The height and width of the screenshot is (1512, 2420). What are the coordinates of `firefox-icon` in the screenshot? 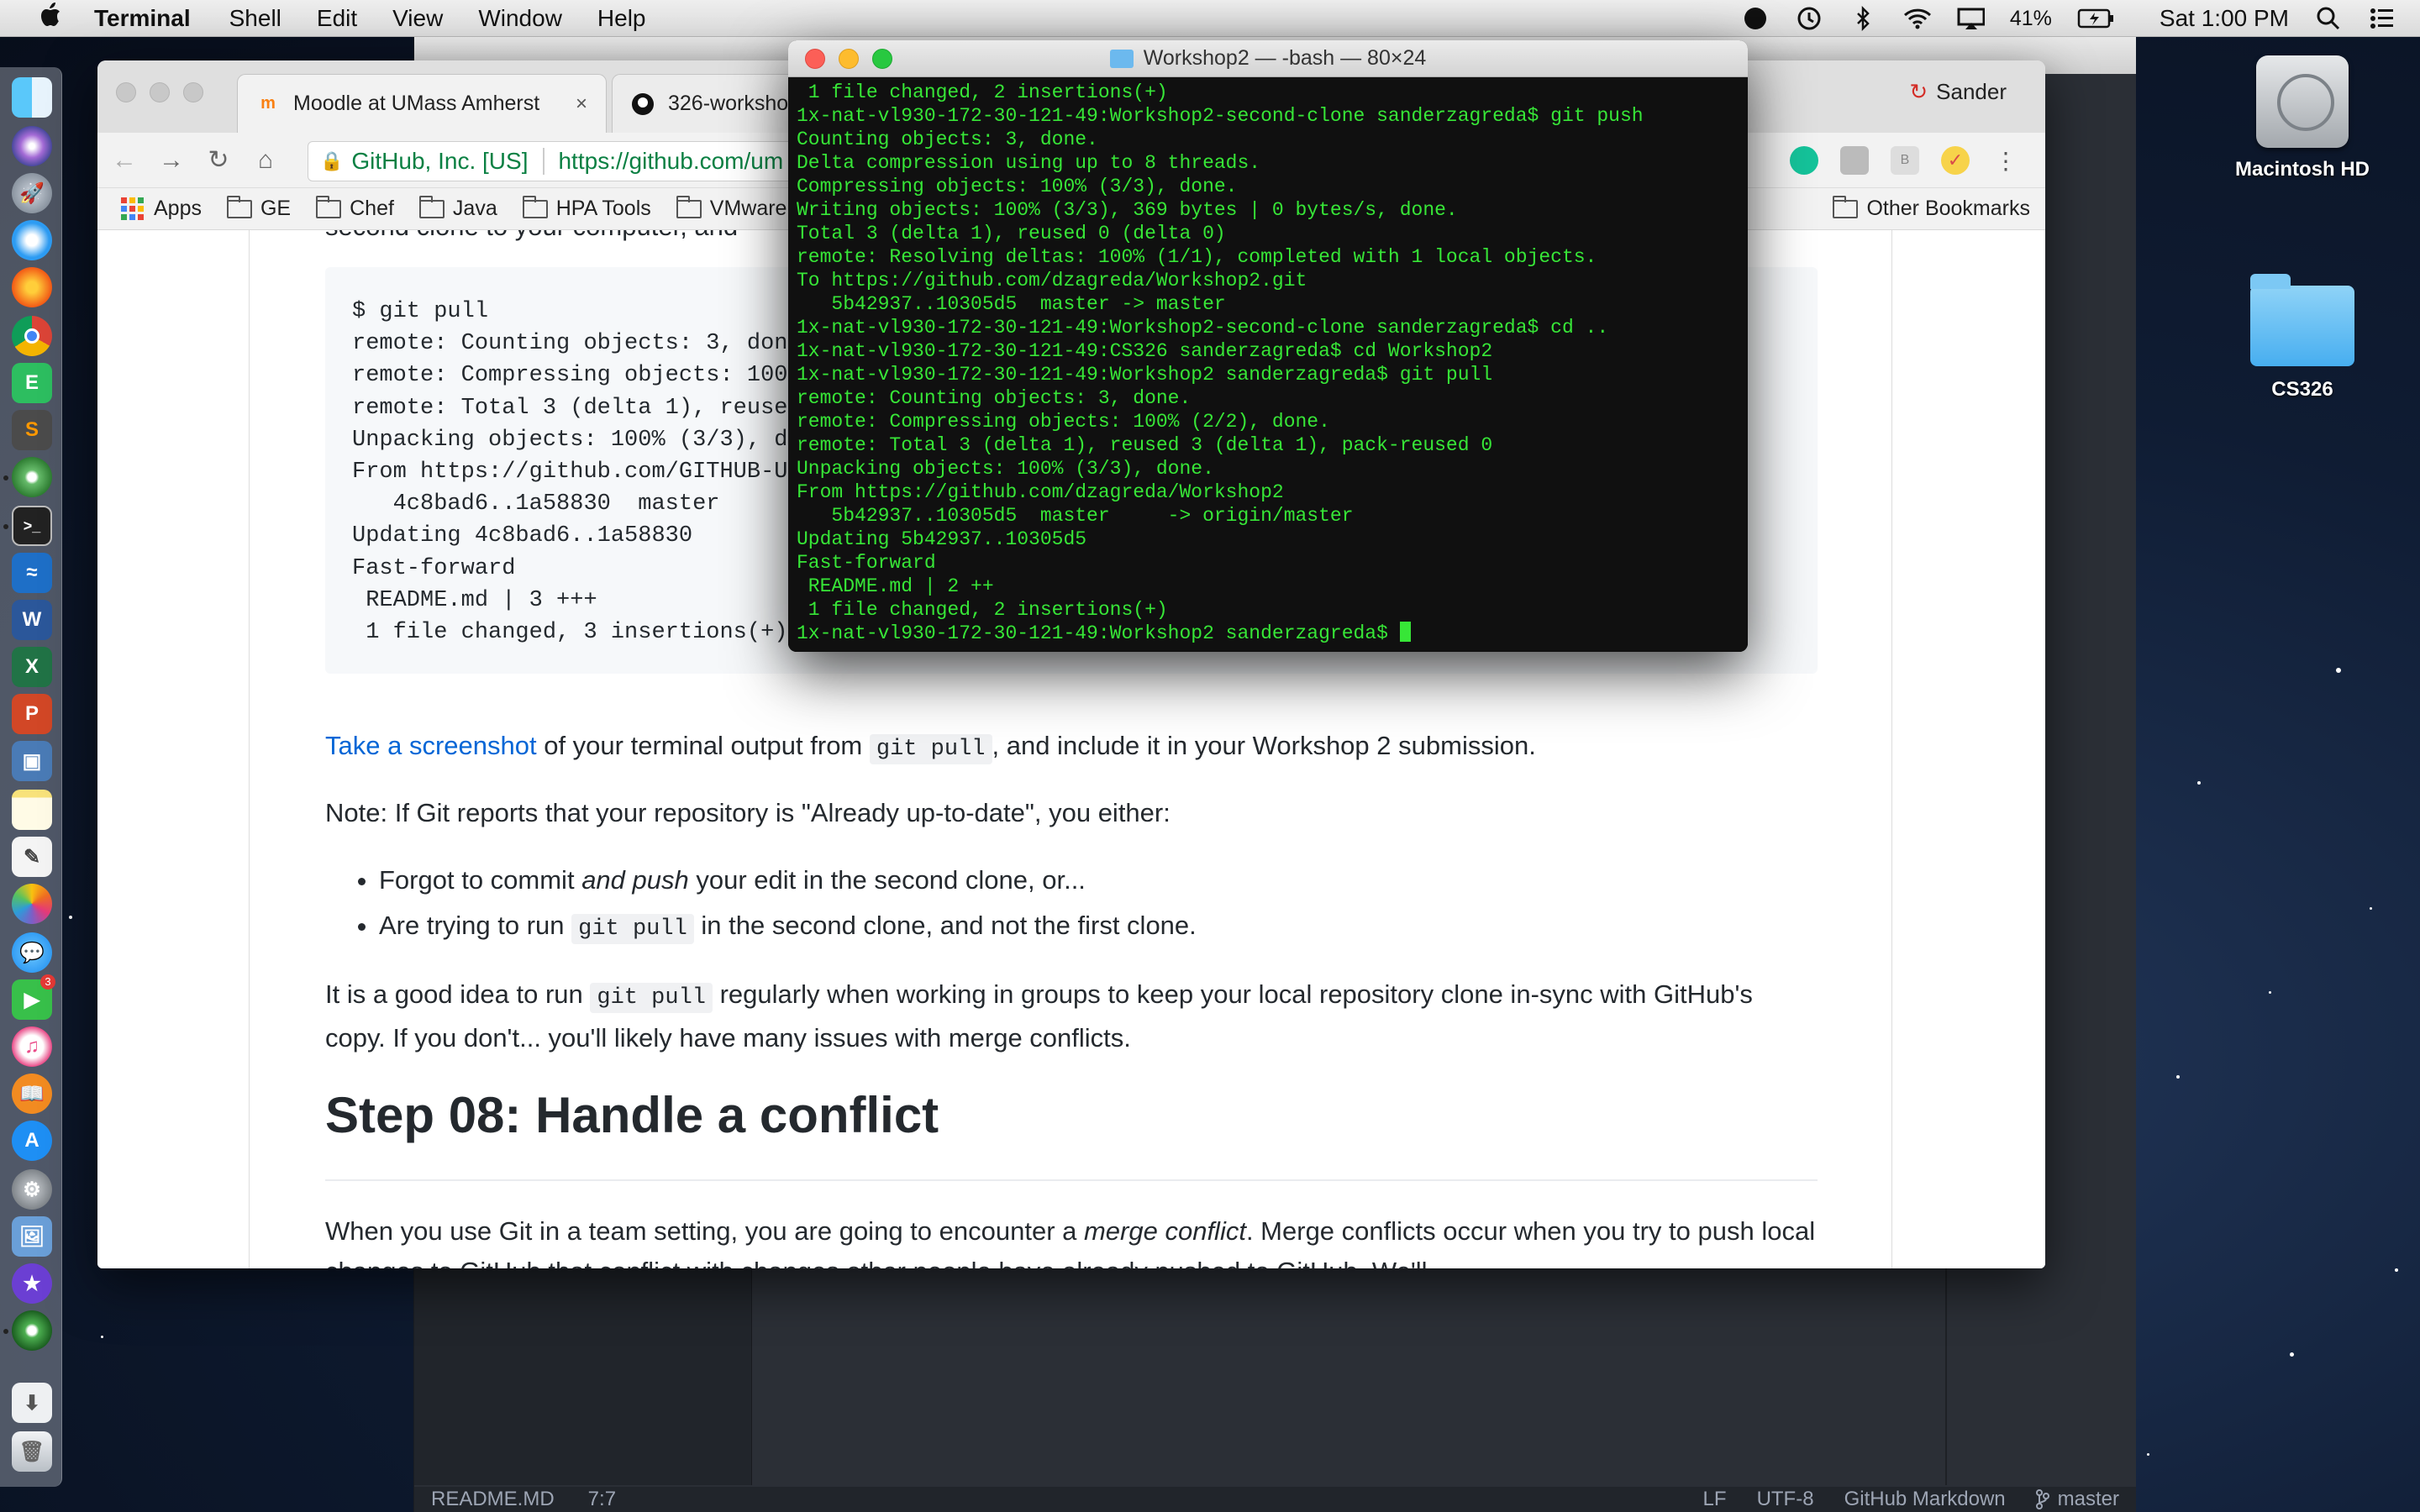 It's located at (32, 287).